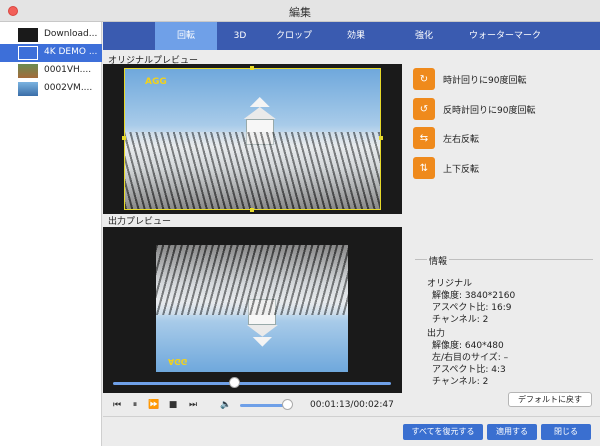 Image resolution: width=600 pixels, height=446 pixels. What do you see at coordinates (156, 82) in the screenshot?
I see `watermark-logo: AGG` at bounding box center [156, 82].